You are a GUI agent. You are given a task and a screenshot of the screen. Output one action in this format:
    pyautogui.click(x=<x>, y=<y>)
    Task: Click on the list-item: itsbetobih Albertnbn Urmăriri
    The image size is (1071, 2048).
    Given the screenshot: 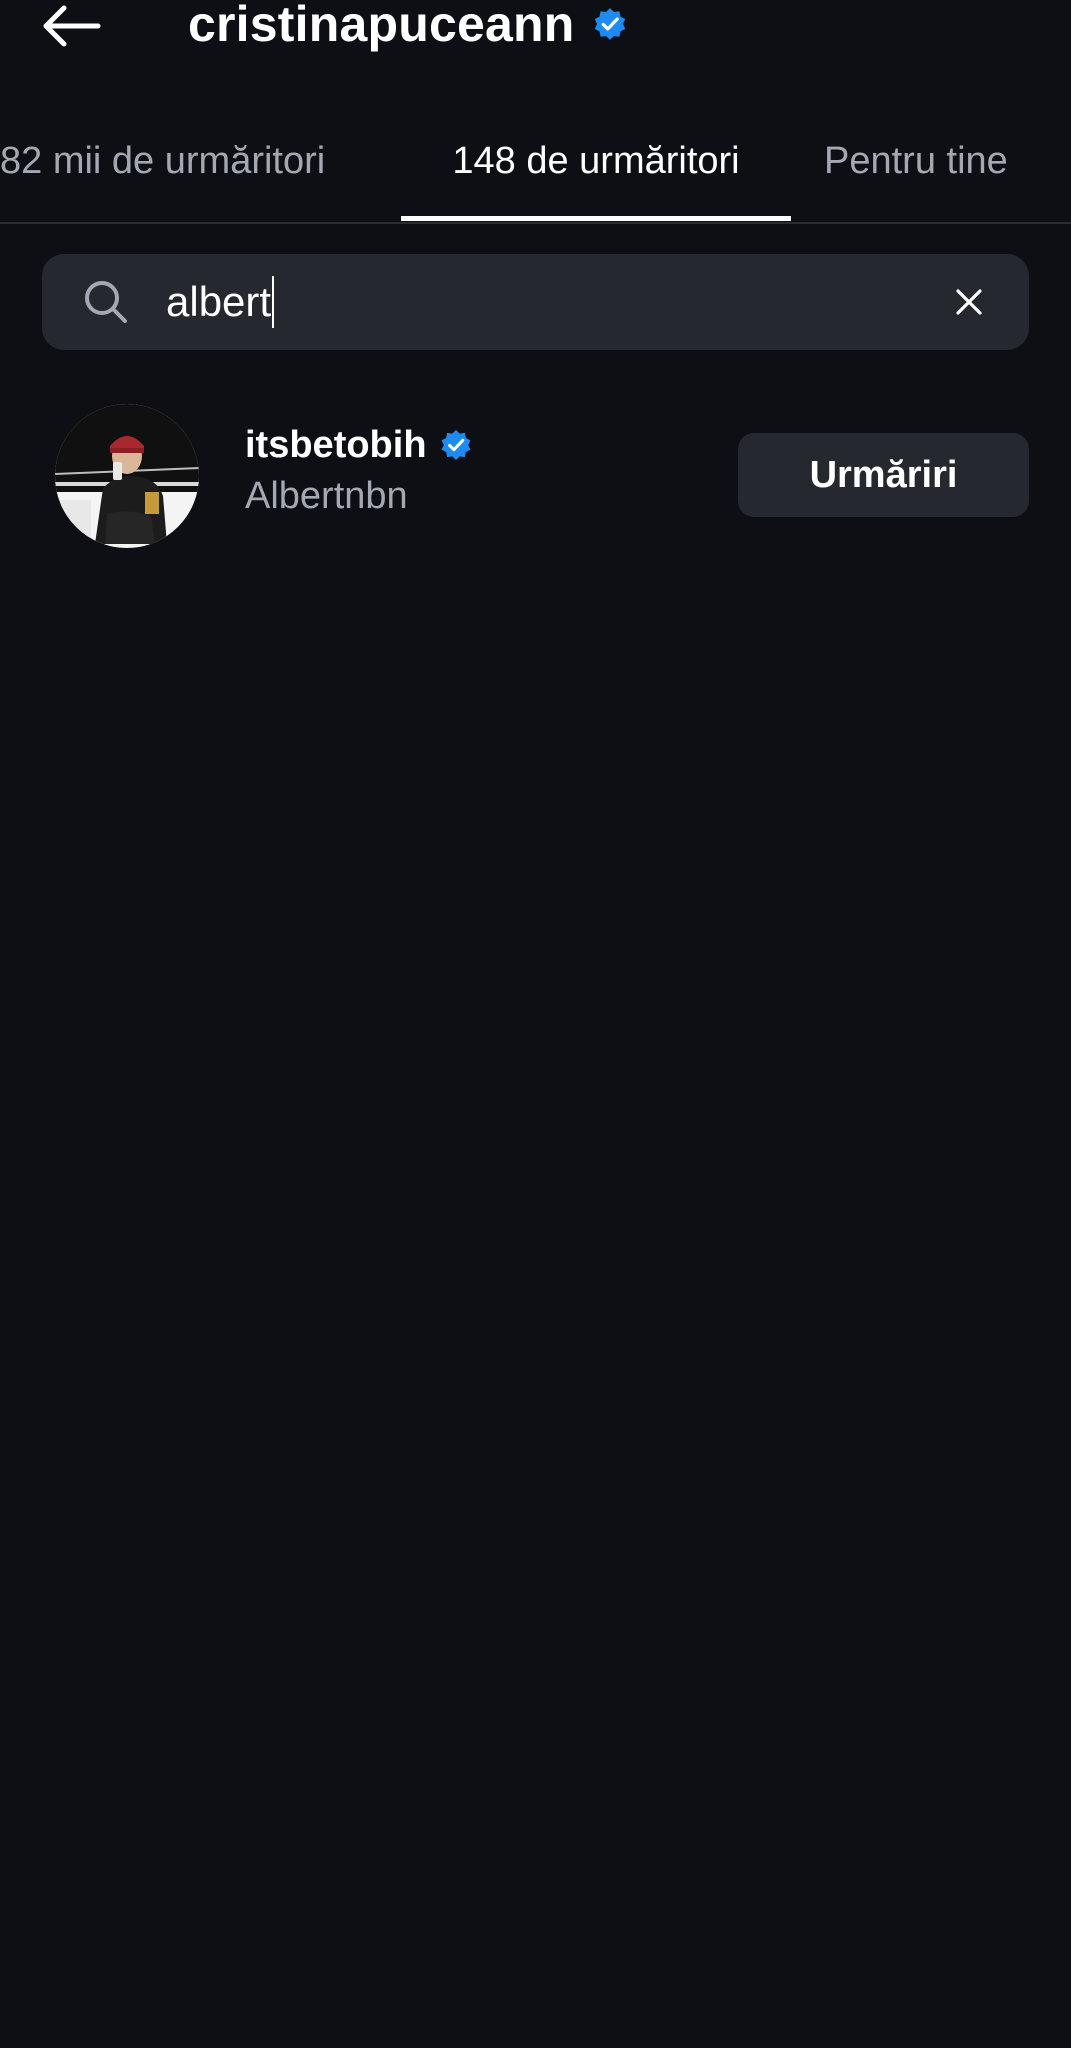 What is the action you would take?
    pyautogui.click(x=535, y=475)
    